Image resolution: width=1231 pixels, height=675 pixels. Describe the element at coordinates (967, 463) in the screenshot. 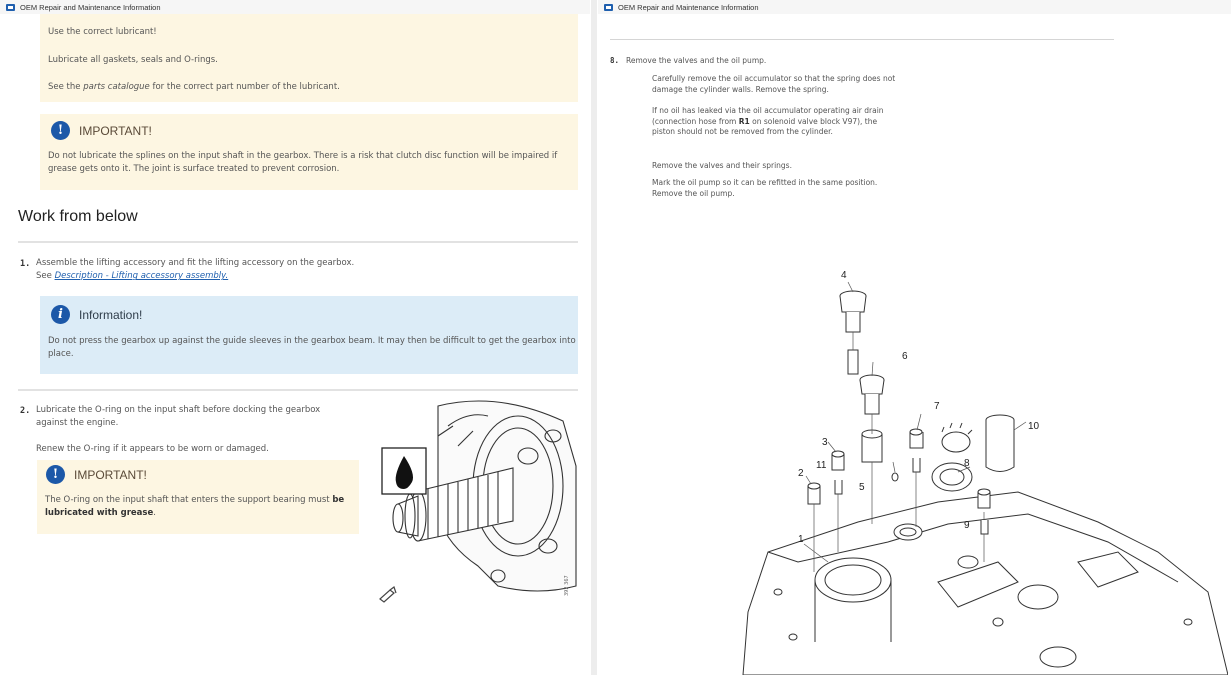

I see `callout-8: 8` at that location.